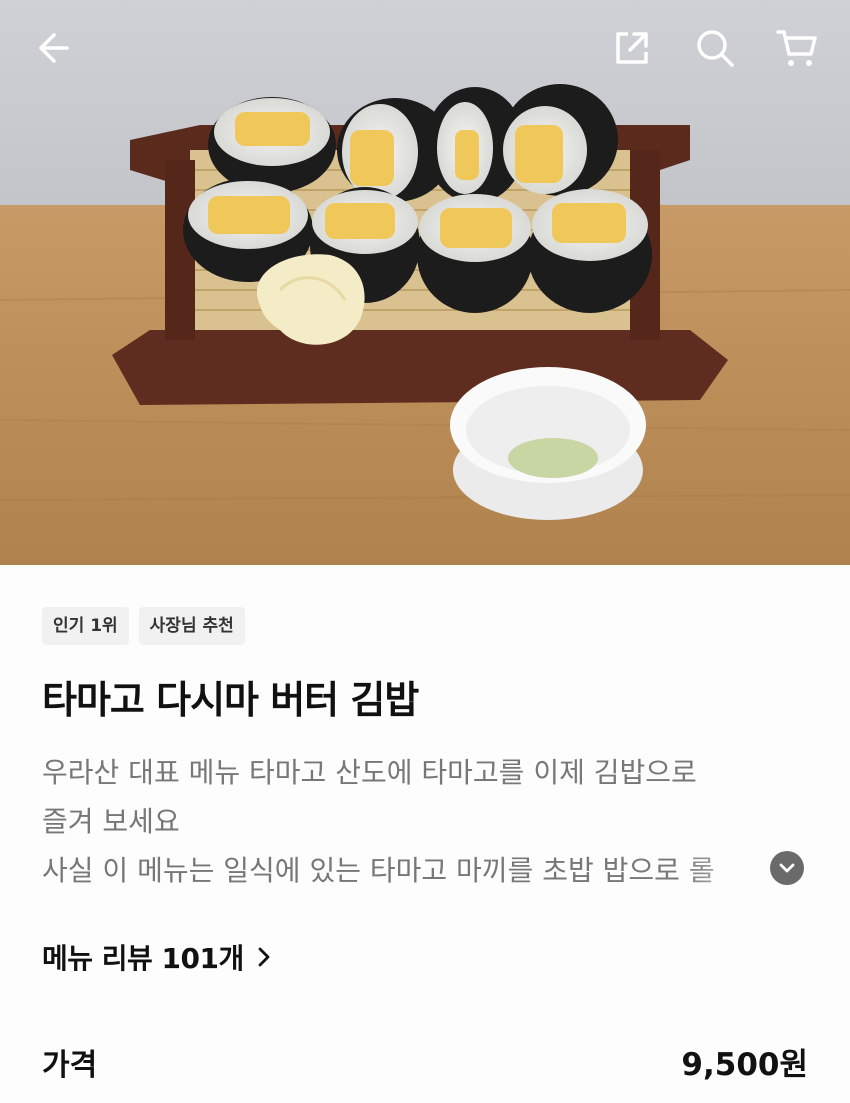  Describe the element at coordinates (369, 772) in the screenshot. I see `description-line: 우라산 대표 메뉴 타마고 산도에 타마고를 이제 김밥으로` at that location.